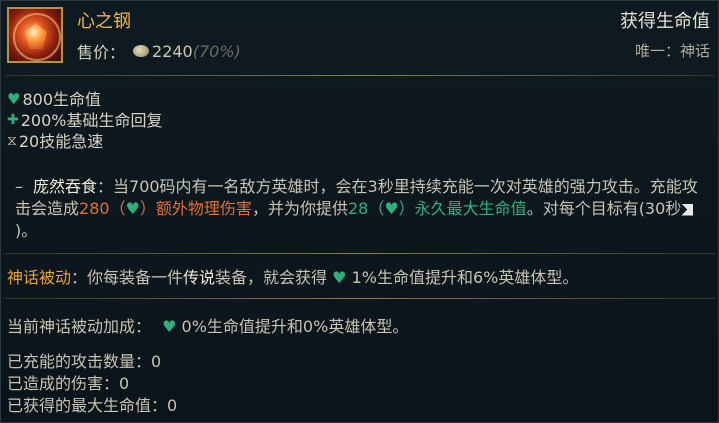 The height and width of the screenshot is (423, 719). I want to click on counter-label: 已造成的伤害：, so click(63, 383).